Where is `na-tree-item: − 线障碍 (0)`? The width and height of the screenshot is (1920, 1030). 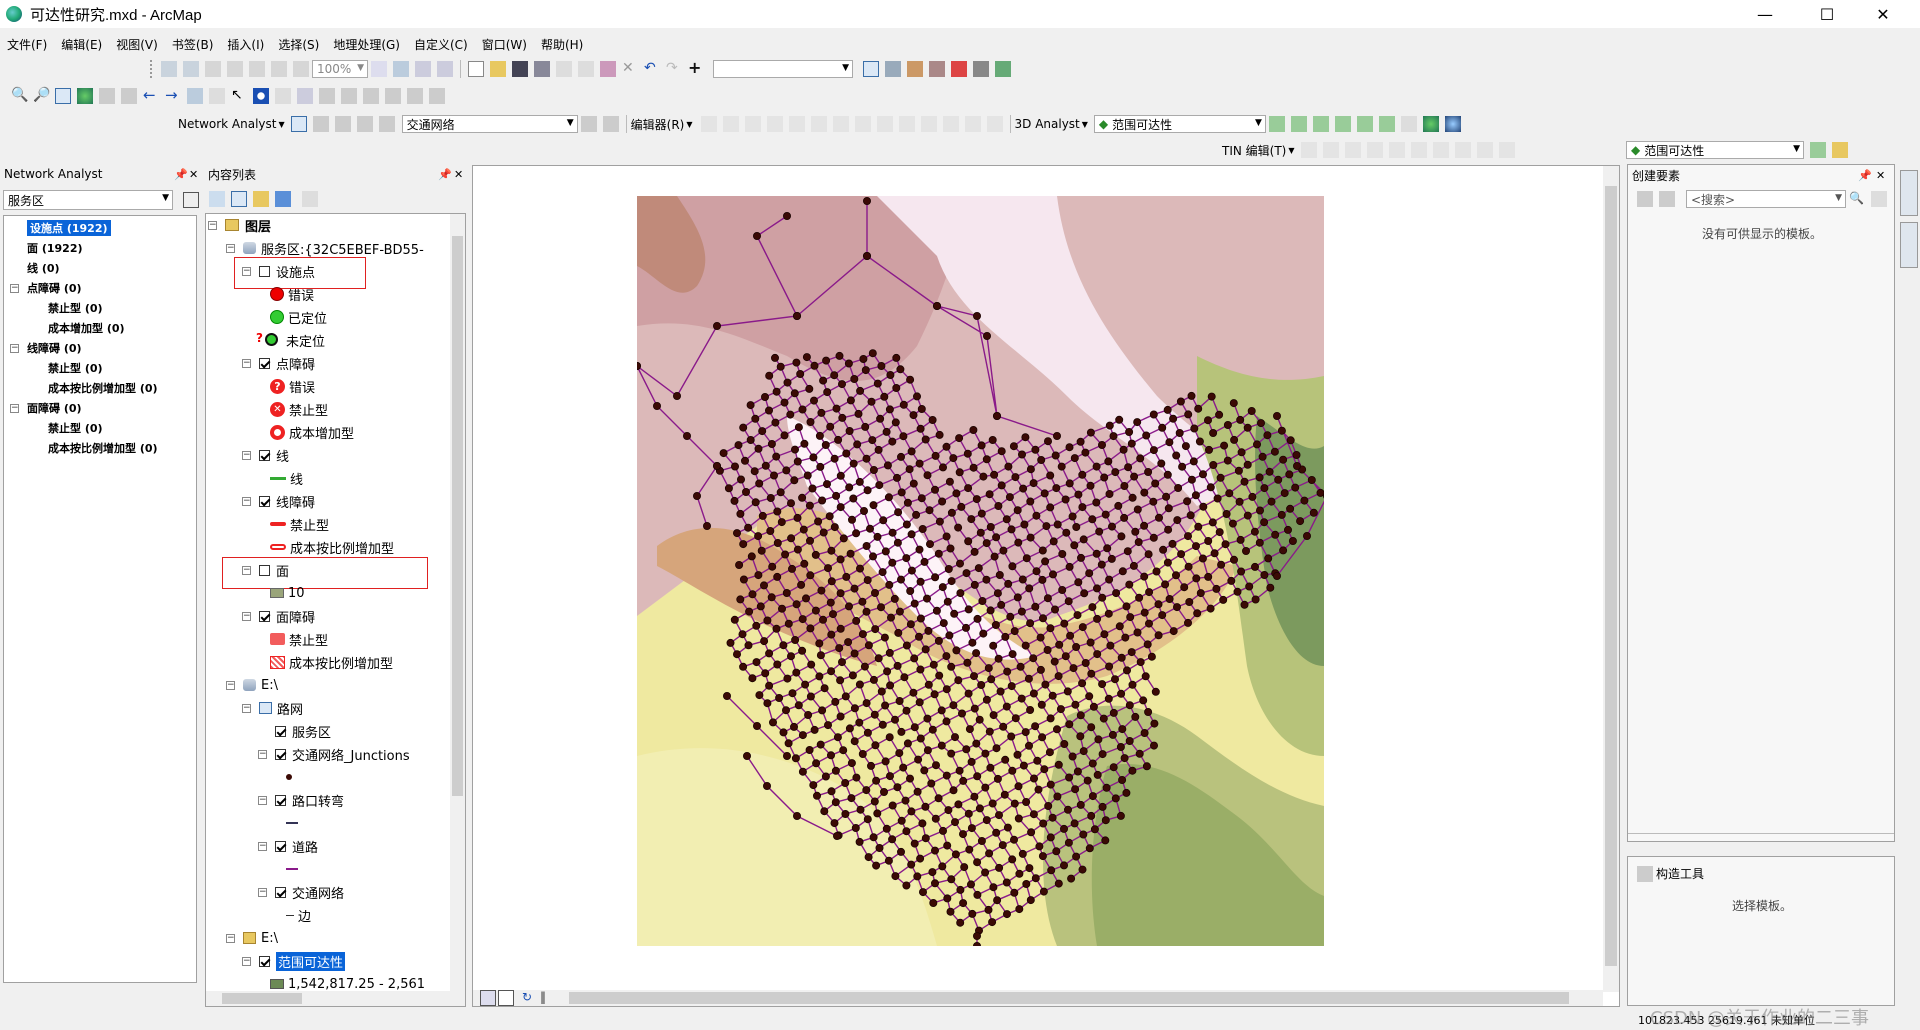 na-tree-item: − 线障碍 (0) is located at coordinates (46, 348).